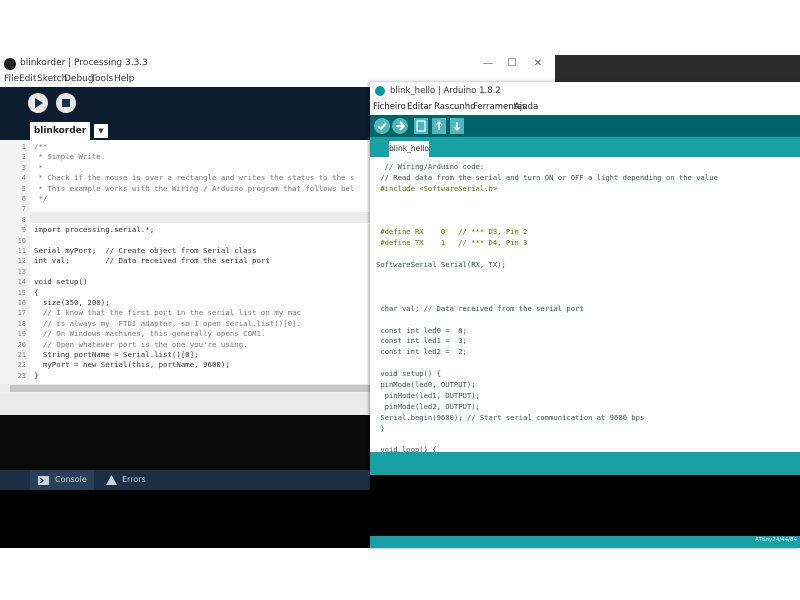 The image size is (800, 600). What do you see at coordinates (23, 219) in the screenshot?
I see `line-number: 8` at bounding box center [23, 219].